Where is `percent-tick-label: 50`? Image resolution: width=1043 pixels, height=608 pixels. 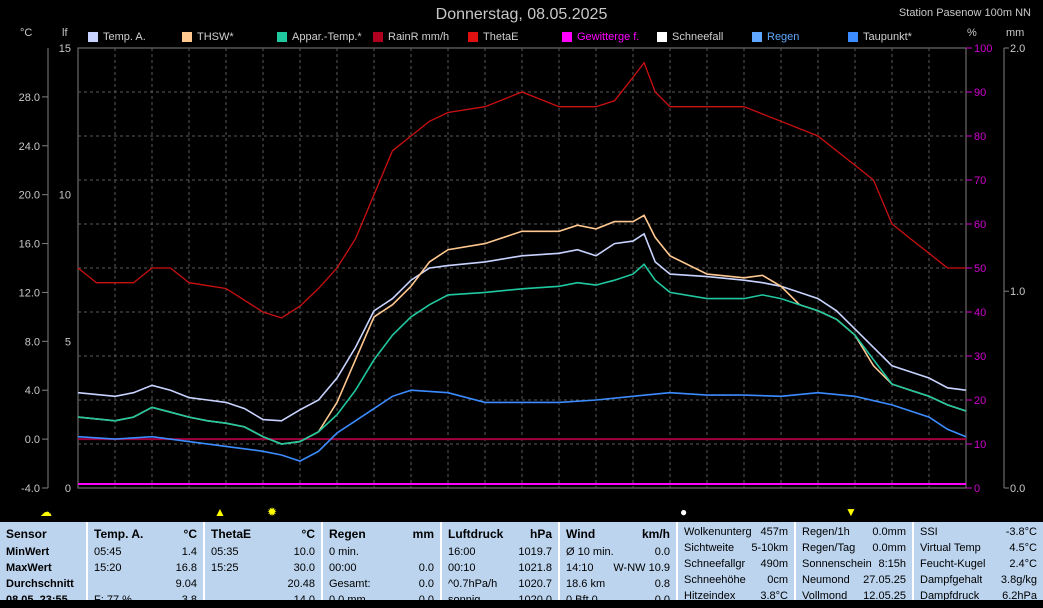 percent-tick-label: 50 is located at coordinates (980, 269).